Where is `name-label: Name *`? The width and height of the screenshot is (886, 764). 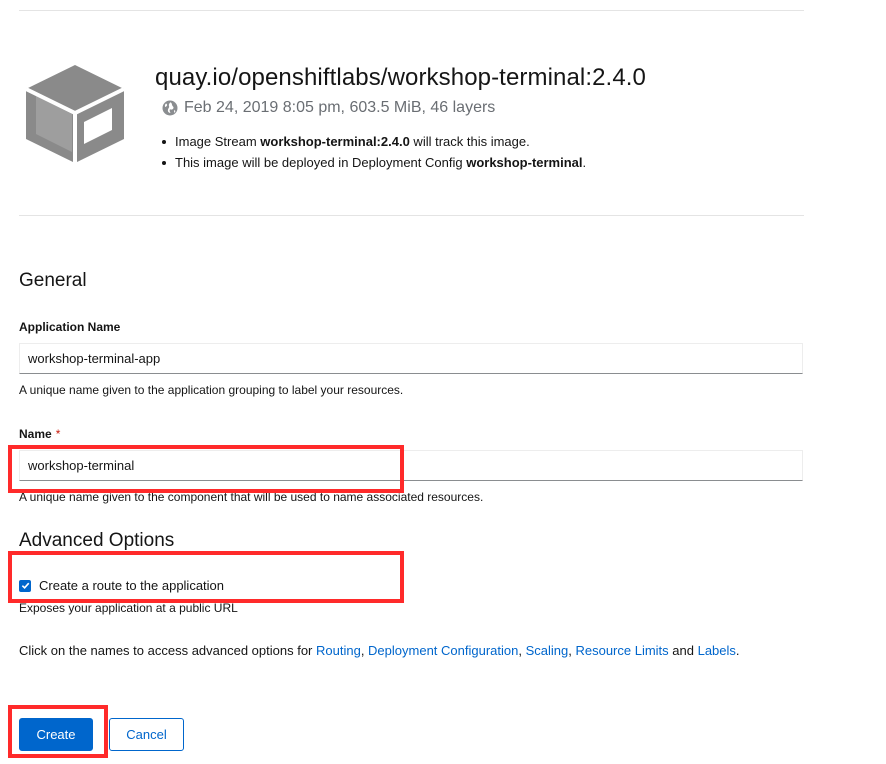 name-label: Name * is located at coordinates (40, 434).